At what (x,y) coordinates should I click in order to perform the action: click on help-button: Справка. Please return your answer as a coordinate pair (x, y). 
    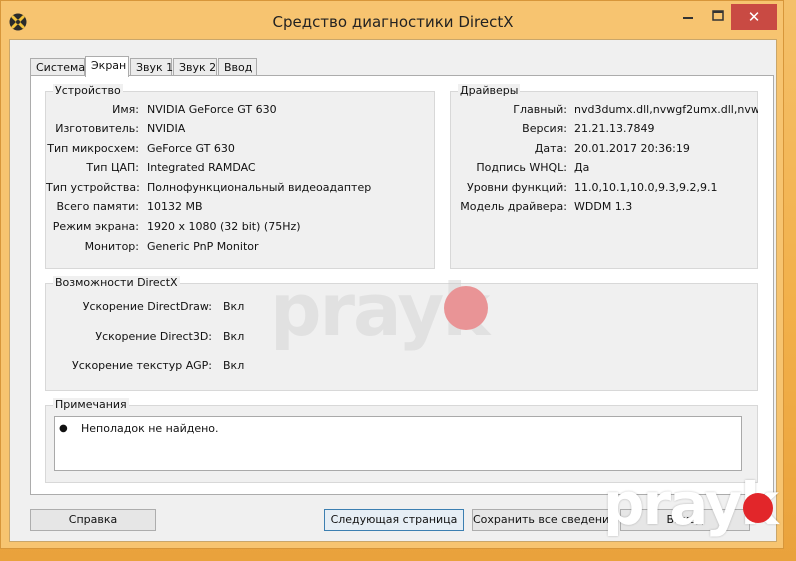
    Looking at the image, I should click on (93, 520).